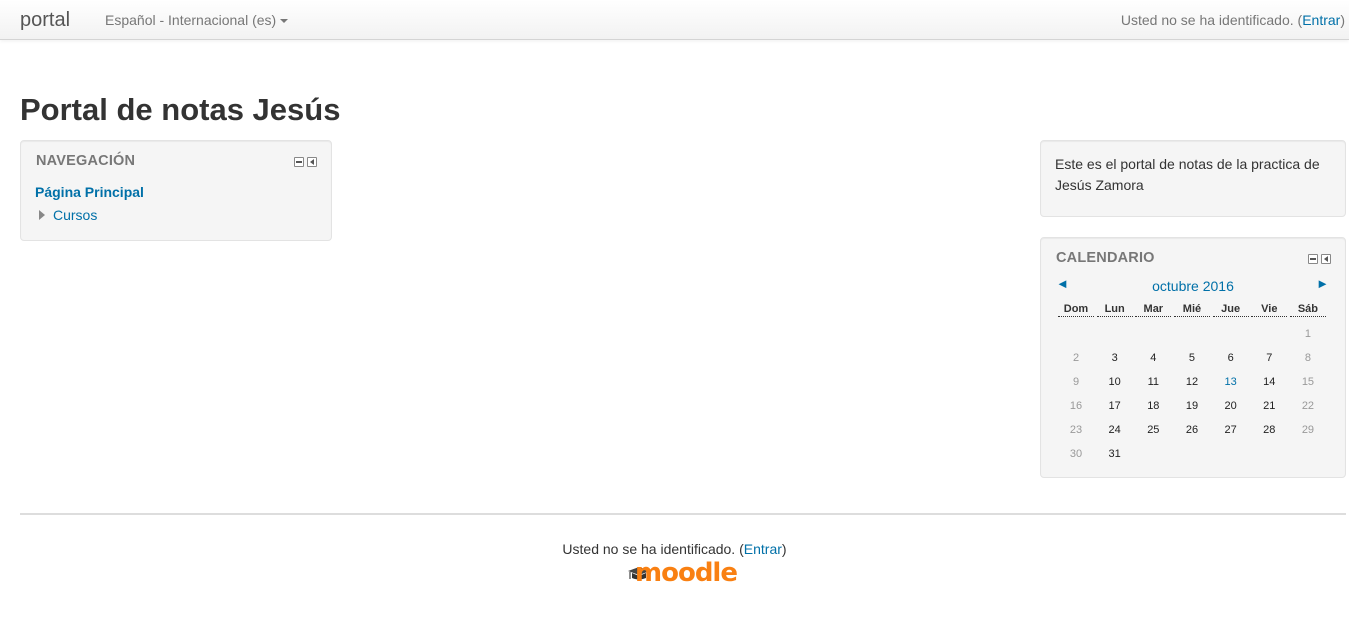  What do you see at coordinates (1076, 454) in the screenshot?
I see `calendar-day: 30` at bounding box center [1076, 454].